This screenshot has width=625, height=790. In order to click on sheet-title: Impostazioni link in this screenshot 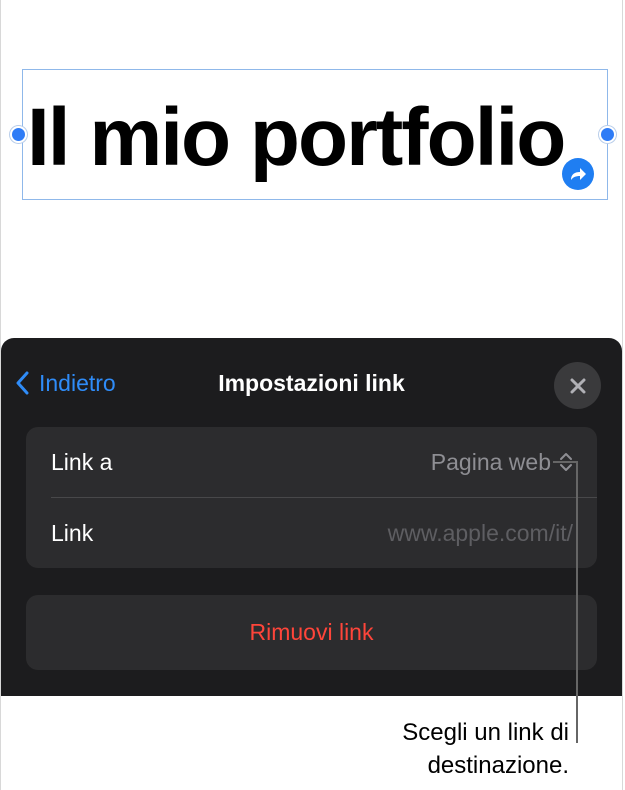, I will do `click(311, 383)`.